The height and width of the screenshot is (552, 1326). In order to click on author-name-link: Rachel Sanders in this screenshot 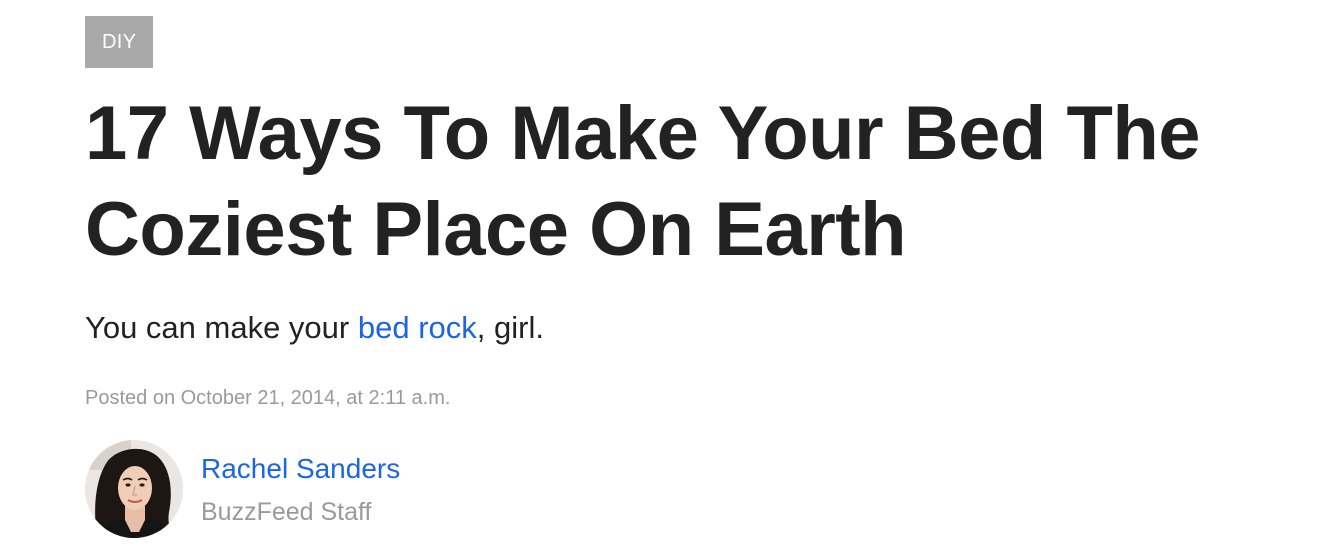, I will do `click(300, 469)`.